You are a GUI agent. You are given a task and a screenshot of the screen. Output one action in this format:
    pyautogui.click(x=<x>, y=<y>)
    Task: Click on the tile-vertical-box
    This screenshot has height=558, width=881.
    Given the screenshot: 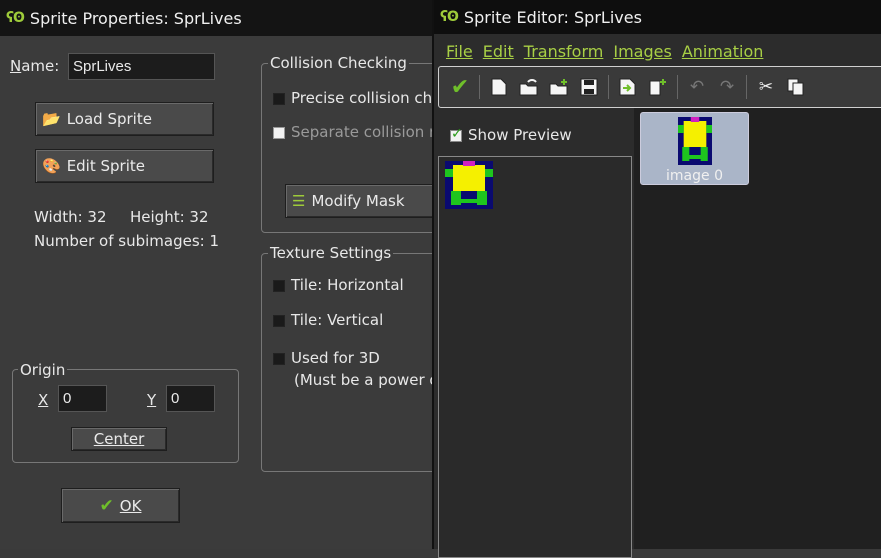 What is the action you would take?
    pyautogui.click(x=279, y=320)
    